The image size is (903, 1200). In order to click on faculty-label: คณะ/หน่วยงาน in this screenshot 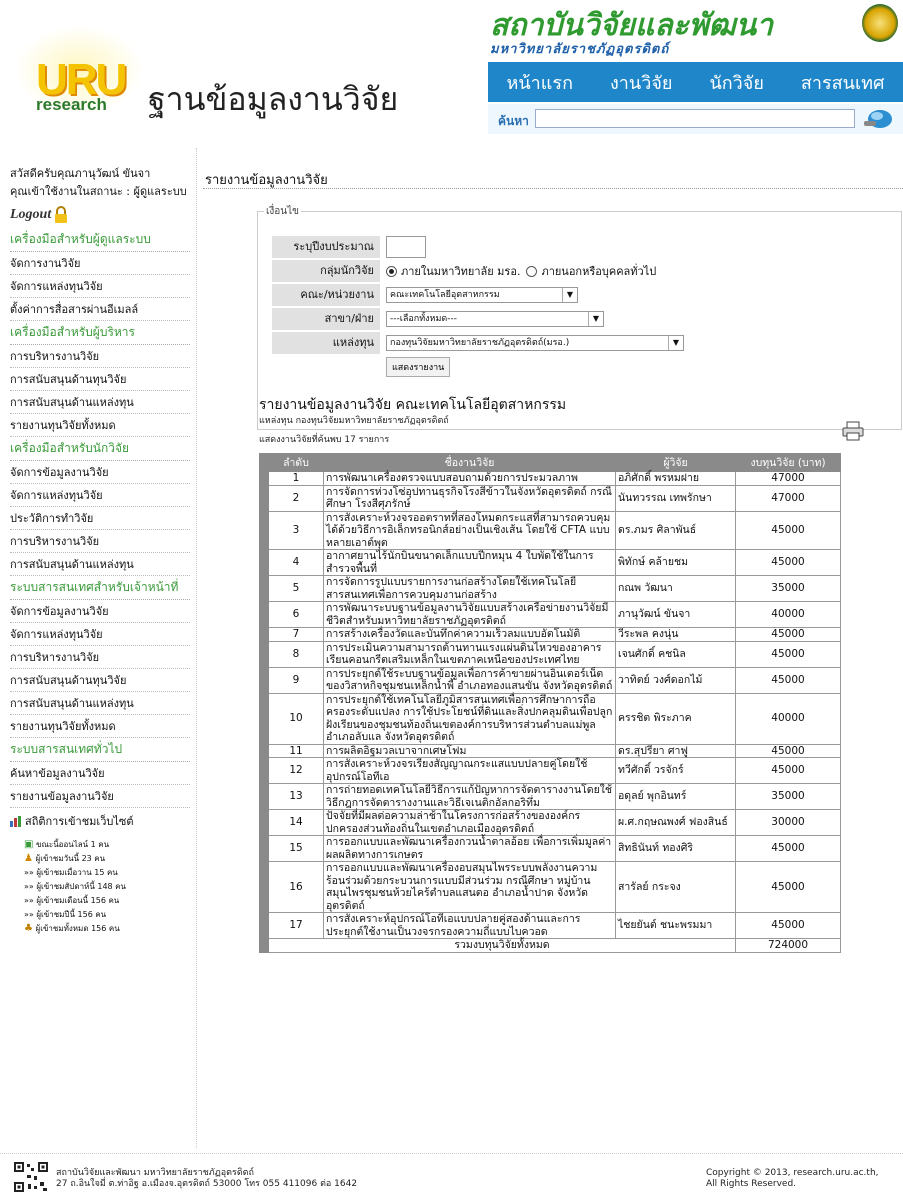, I will do `click(326, 295)`.